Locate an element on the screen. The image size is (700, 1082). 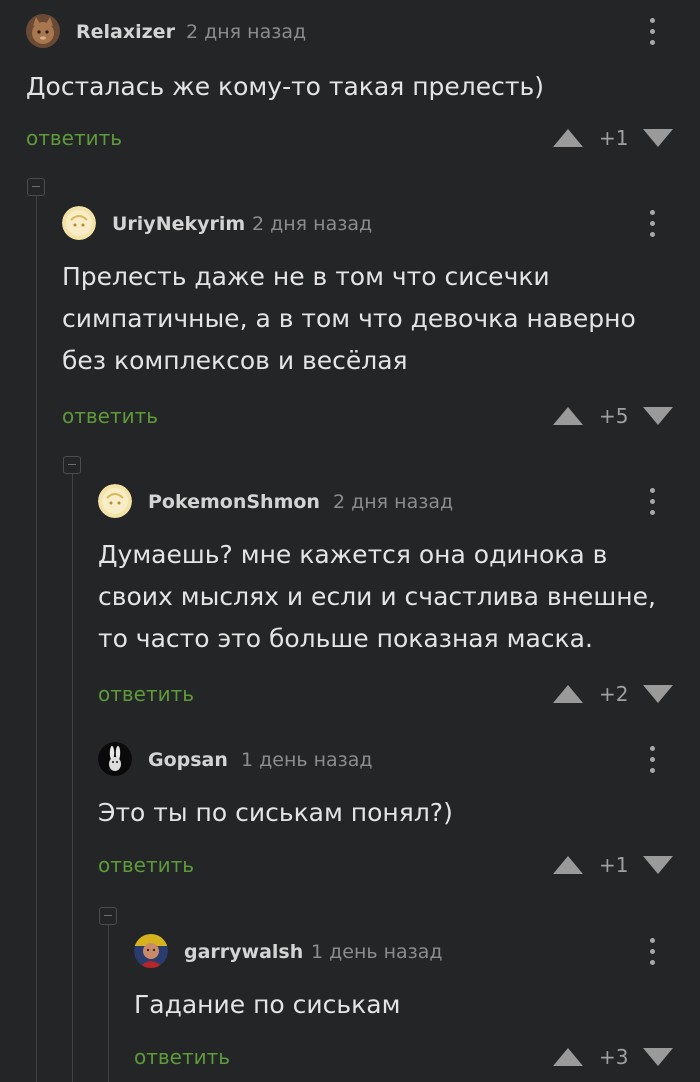
username: Relaxizer is located at coordinates (125, 32).